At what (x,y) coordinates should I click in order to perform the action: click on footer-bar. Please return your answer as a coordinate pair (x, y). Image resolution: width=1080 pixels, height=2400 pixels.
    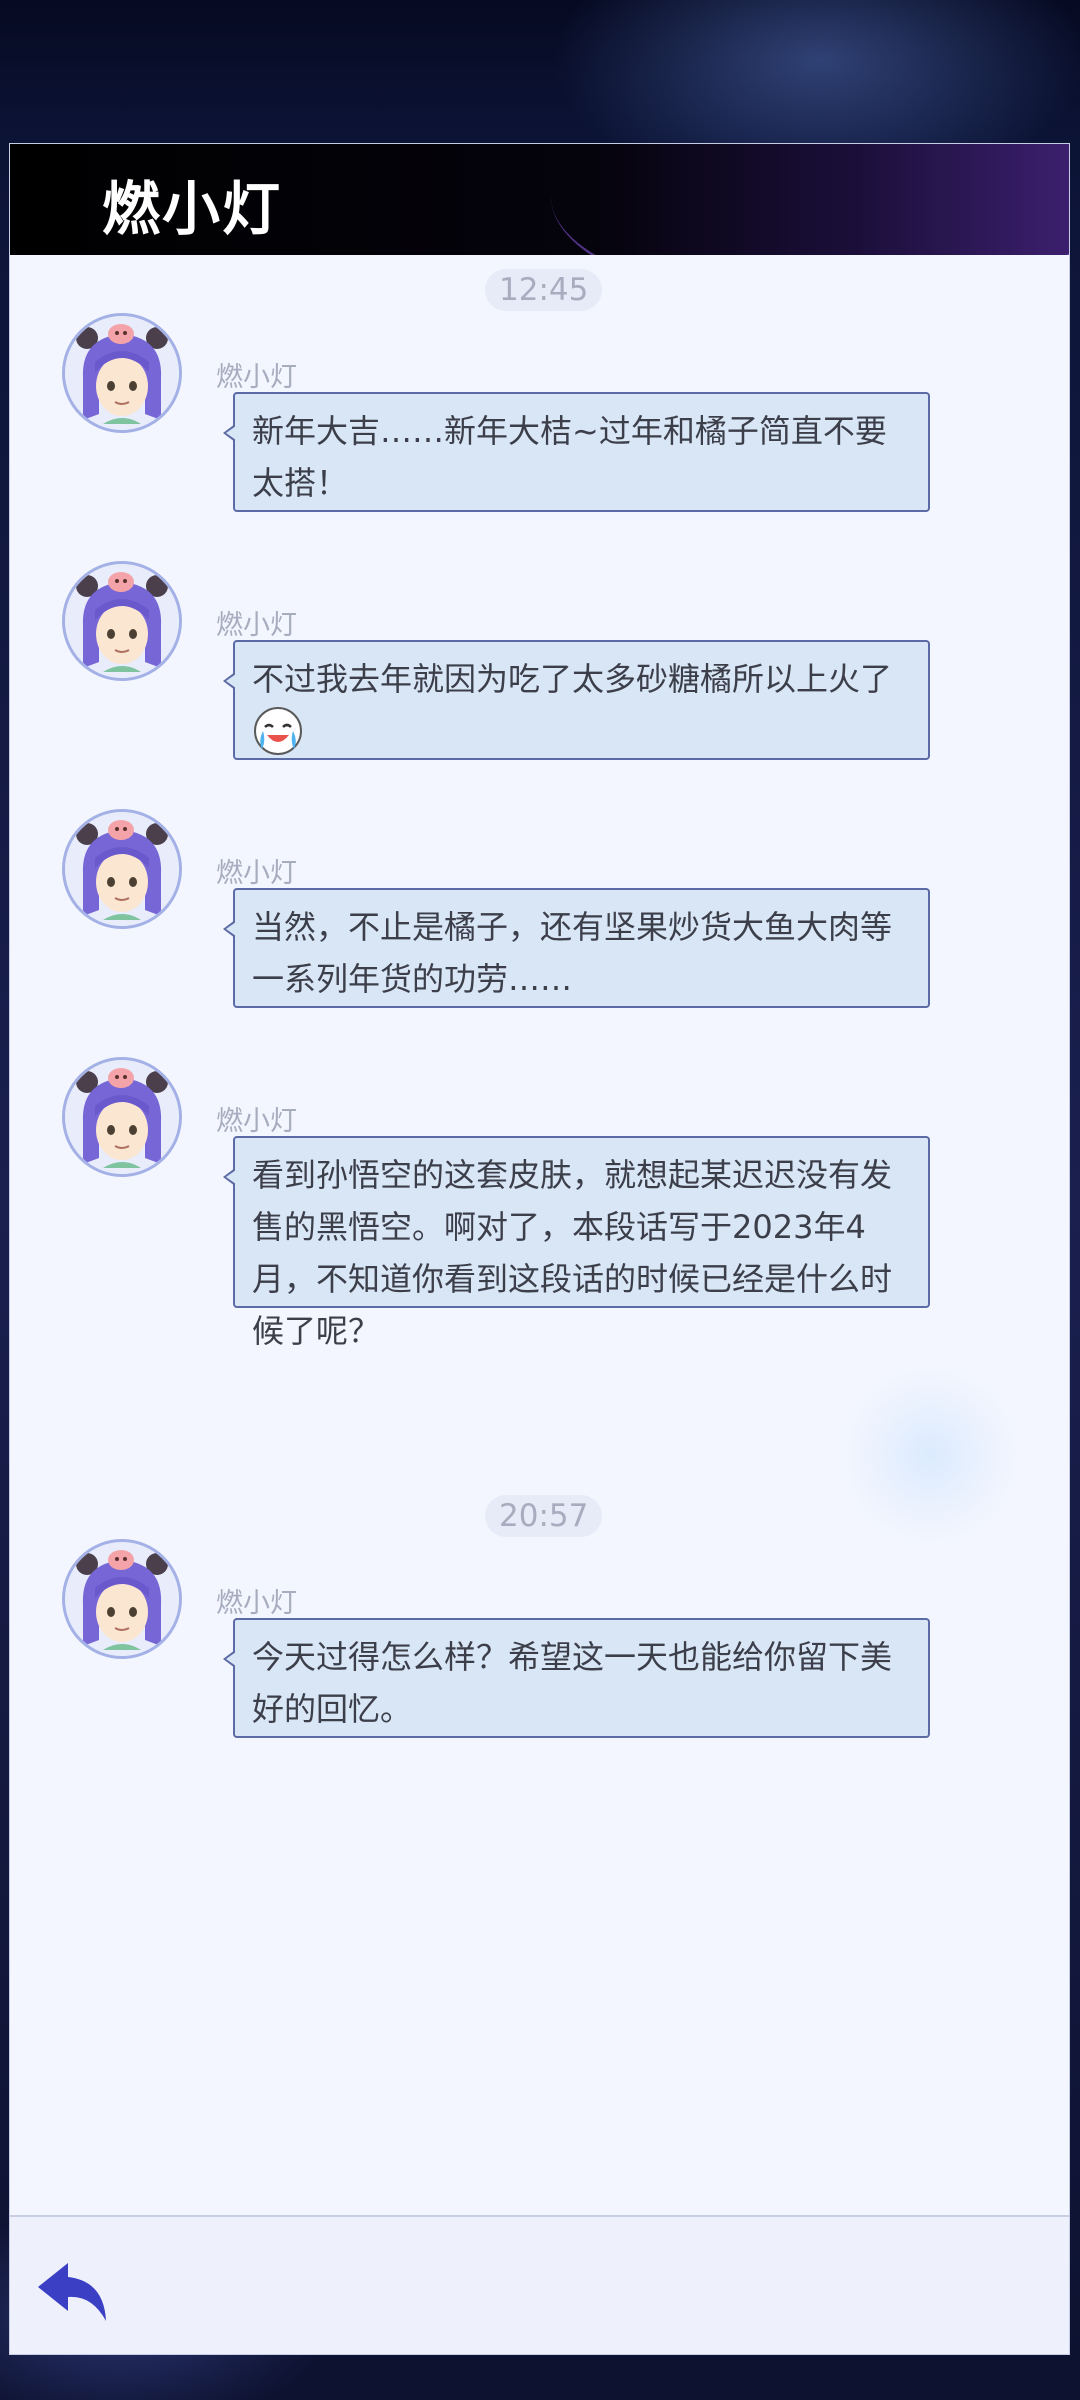
    Looking at the image, I should click on (539, 2284).